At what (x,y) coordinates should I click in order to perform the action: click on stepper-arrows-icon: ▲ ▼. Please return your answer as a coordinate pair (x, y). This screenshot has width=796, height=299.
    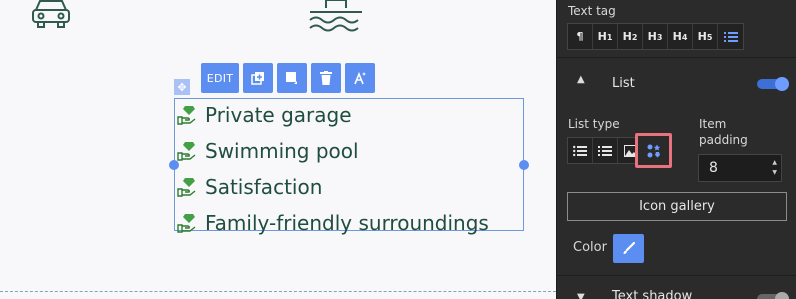
    Looking at the image, I should click on (774, 168).